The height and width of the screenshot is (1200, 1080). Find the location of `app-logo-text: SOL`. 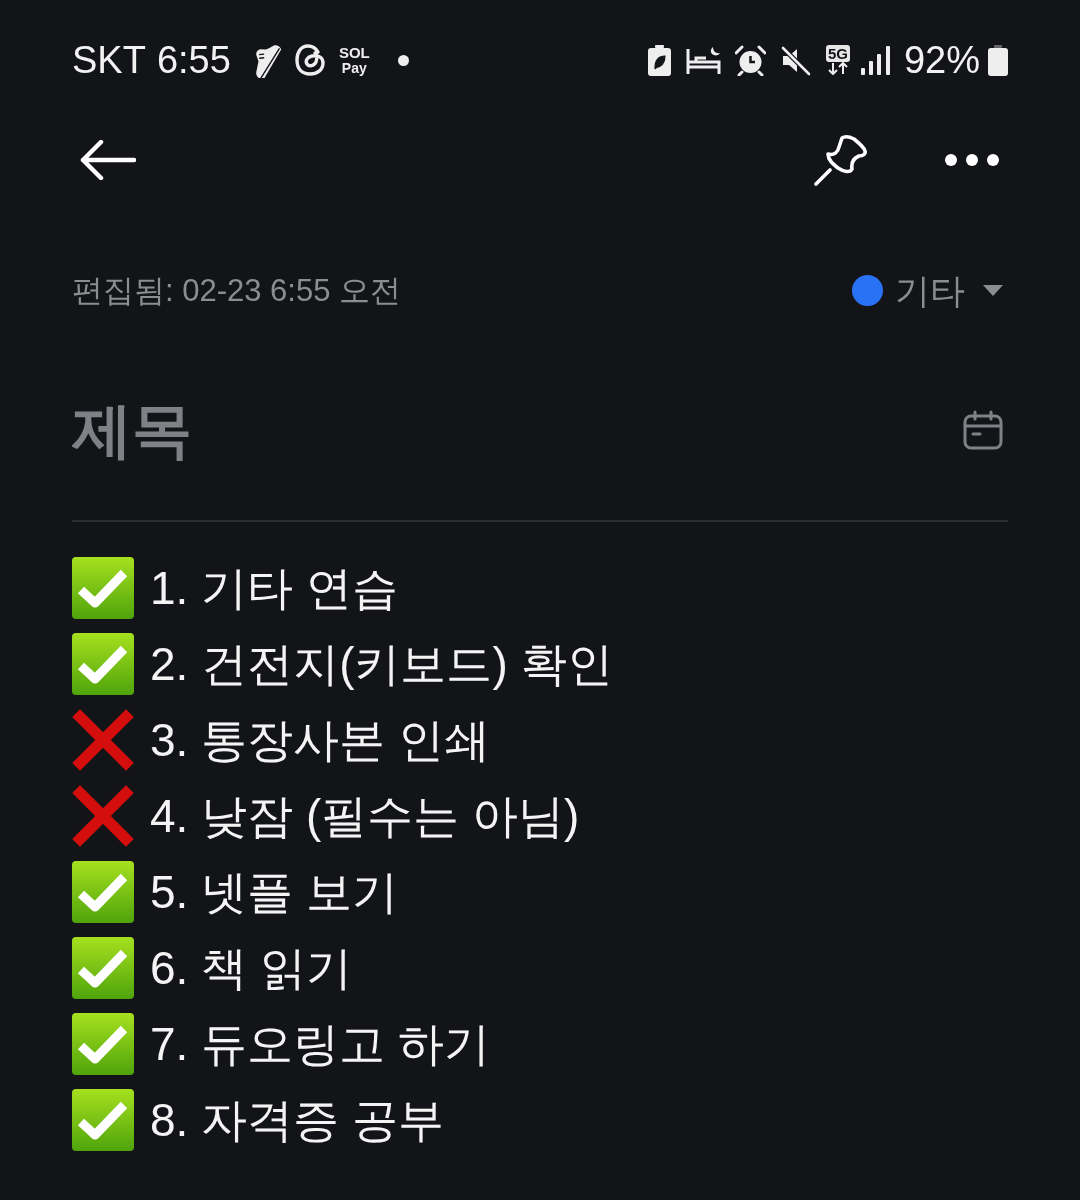

app-logo-text: SOL is located at coordinates (354, 52).